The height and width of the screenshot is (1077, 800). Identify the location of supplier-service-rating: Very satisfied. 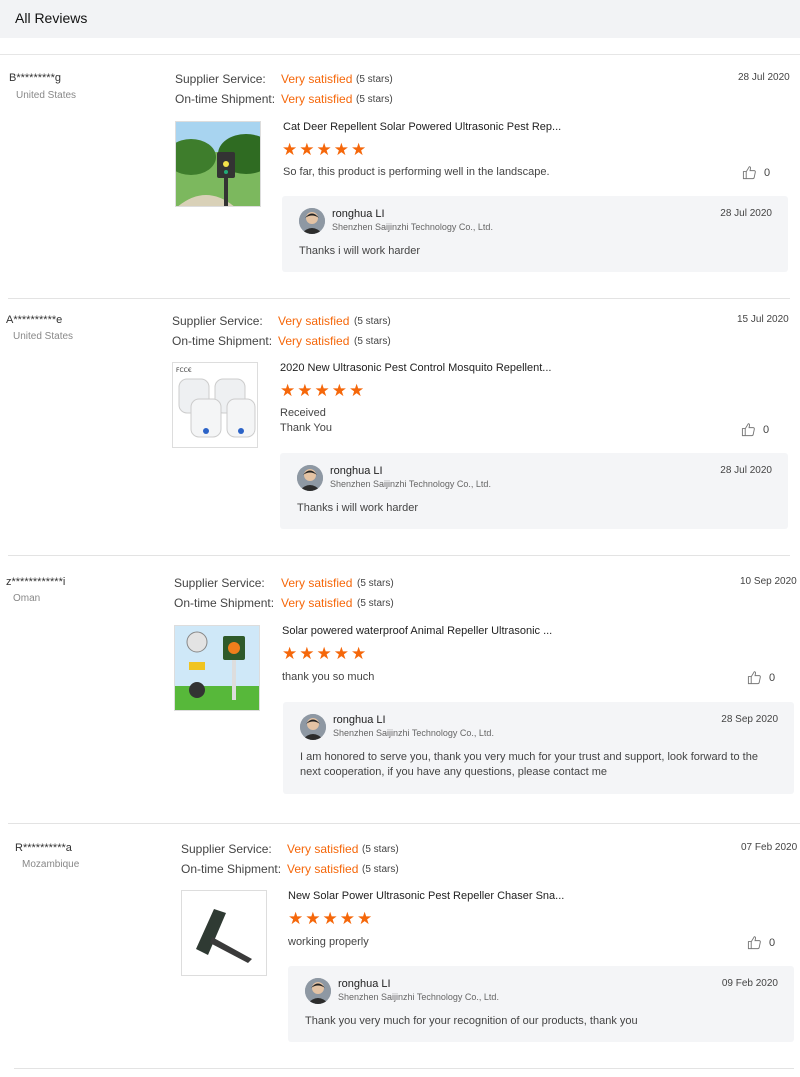
(323, 849).